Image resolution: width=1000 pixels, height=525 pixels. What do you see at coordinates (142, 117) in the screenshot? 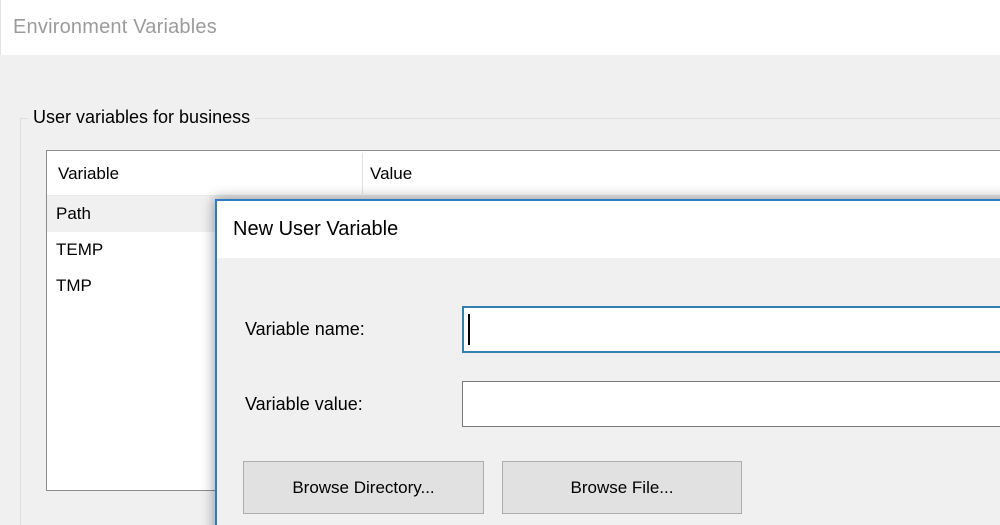
I see `user-variables-group-label: User variables for business` at bounding box center [142, 117].